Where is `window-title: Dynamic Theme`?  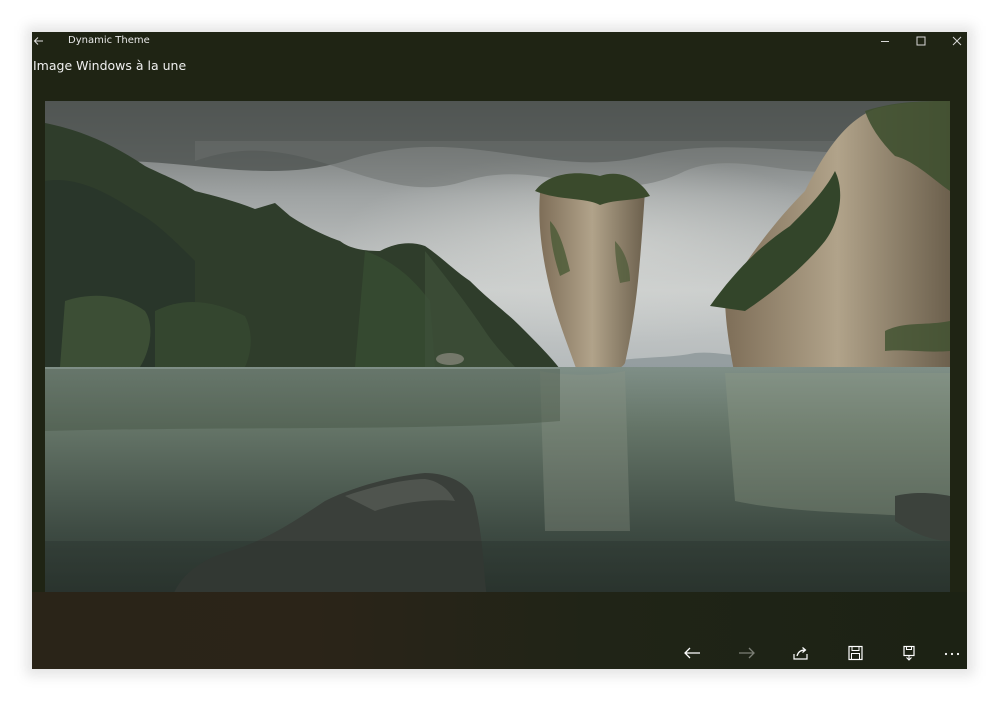 window-title: Dynamic Theme is located at coordinates (109, 40).